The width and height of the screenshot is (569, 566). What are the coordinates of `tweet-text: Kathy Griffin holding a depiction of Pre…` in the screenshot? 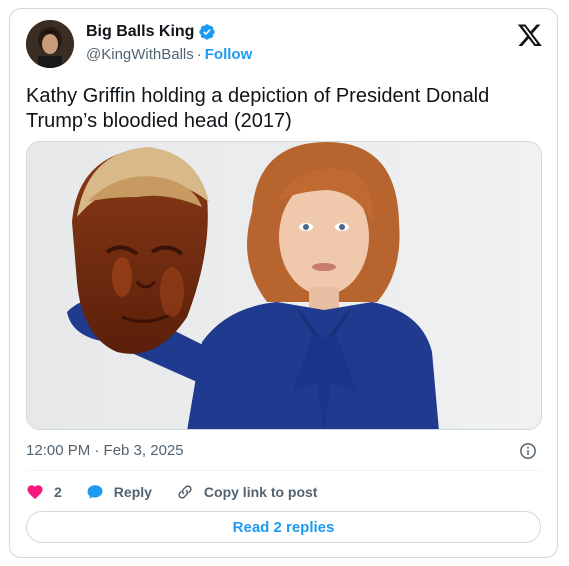 It's located at (258, 108).